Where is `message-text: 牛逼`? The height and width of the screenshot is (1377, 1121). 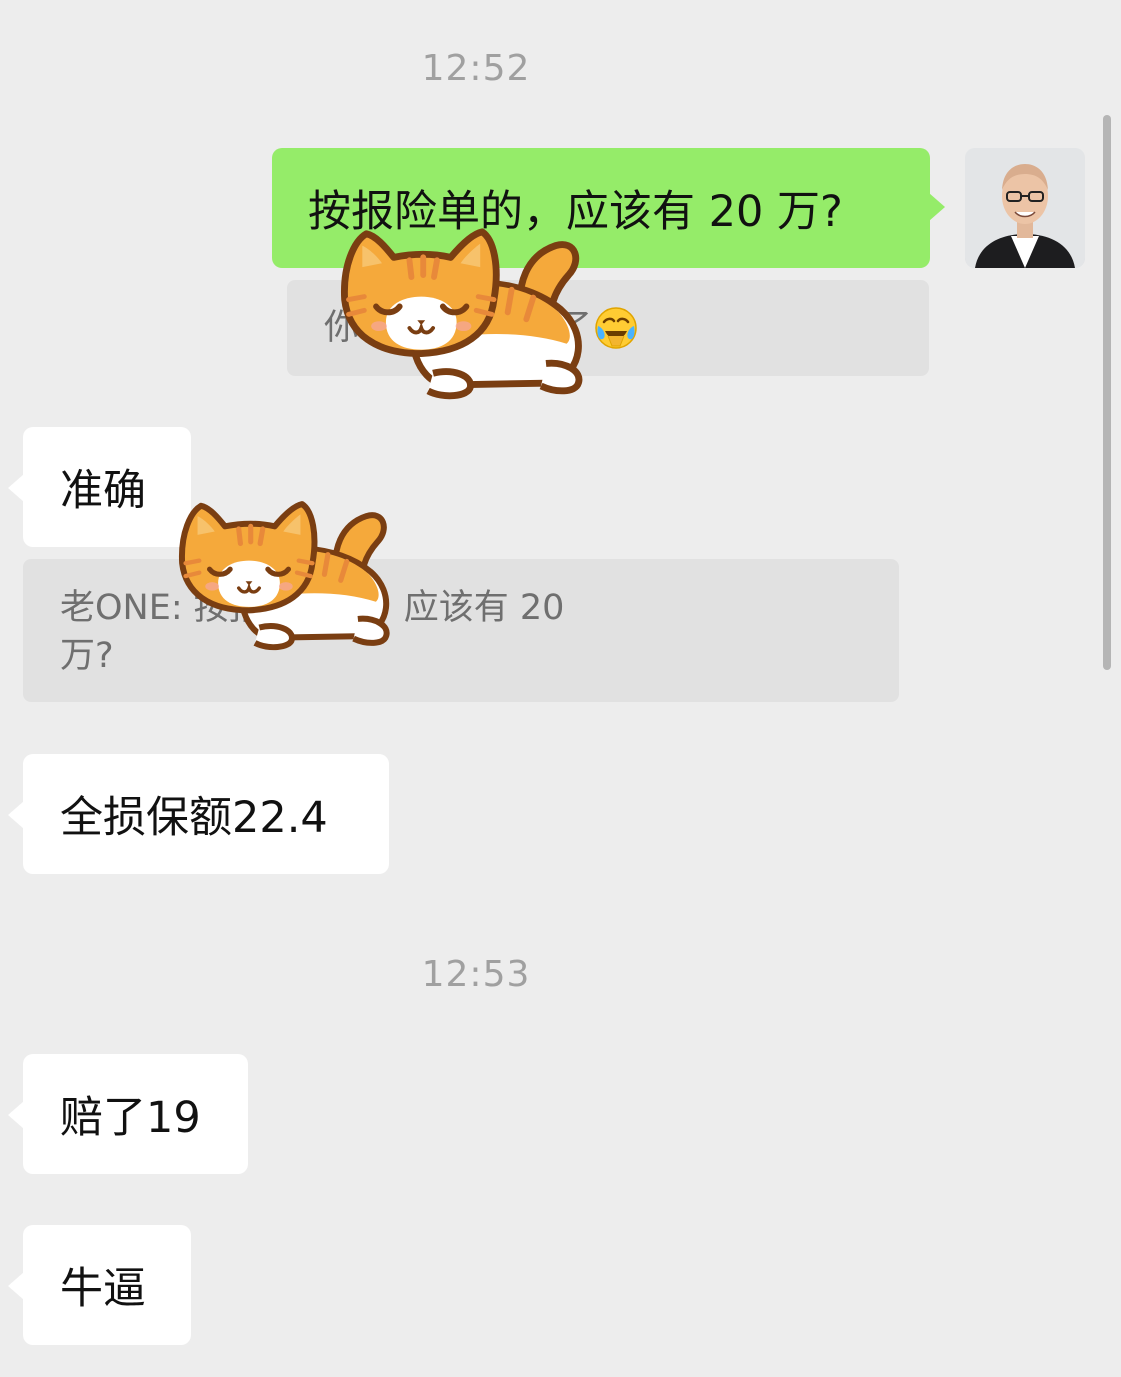
message-text: 牛逼 is located at coordinates (103, 1289).